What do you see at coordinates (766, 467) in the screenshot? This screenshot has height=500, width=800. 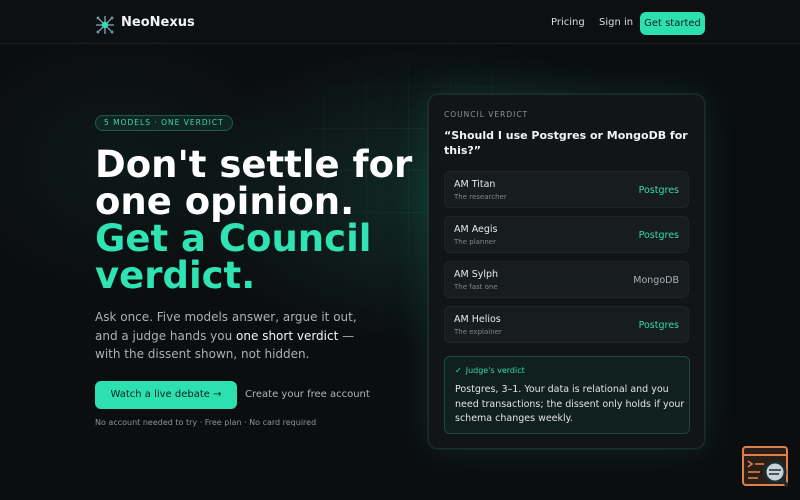 I see `terminal-search-icon` at bounding box center [766, 467].